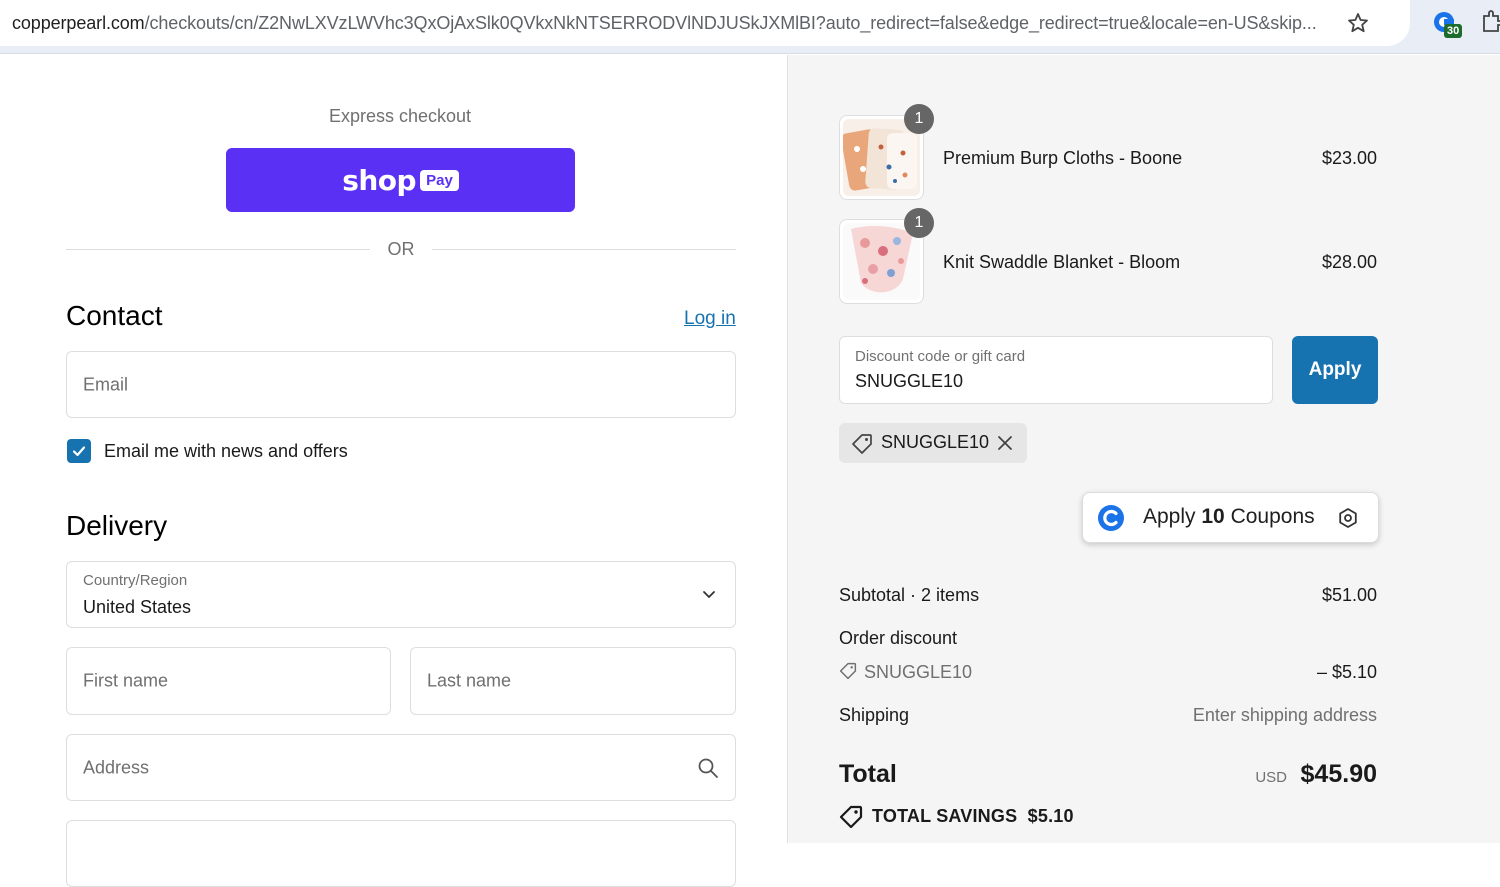 Image resolution: width=1500 pixels, height=887 pixels. What do you see at coordinates (228, 681) in the screenshot?
I see `first-name-field: First name` at bounding box center [228, 681].